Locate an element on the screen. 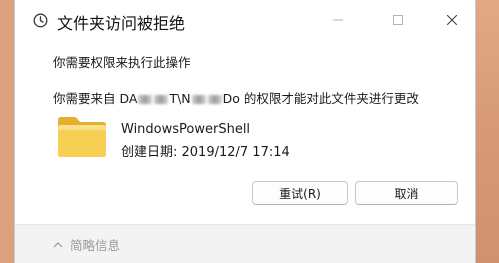 The height and width of the screenshot is (263, 499). minimize-icon is located at coordinates (338, 20).